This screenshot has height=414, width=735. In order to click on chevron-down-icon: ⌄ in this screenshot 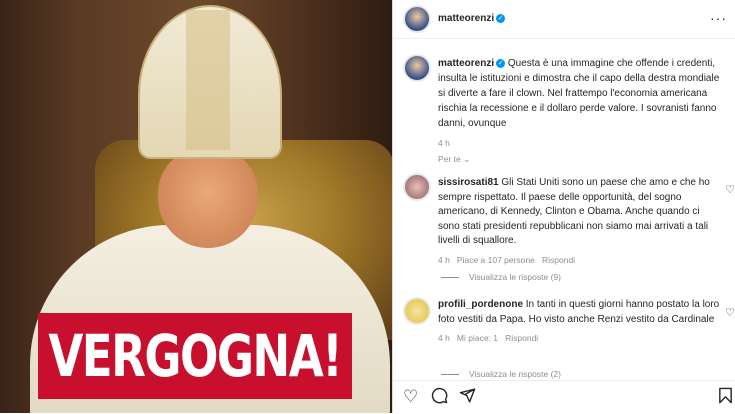, I will do `click(467, 159)`.